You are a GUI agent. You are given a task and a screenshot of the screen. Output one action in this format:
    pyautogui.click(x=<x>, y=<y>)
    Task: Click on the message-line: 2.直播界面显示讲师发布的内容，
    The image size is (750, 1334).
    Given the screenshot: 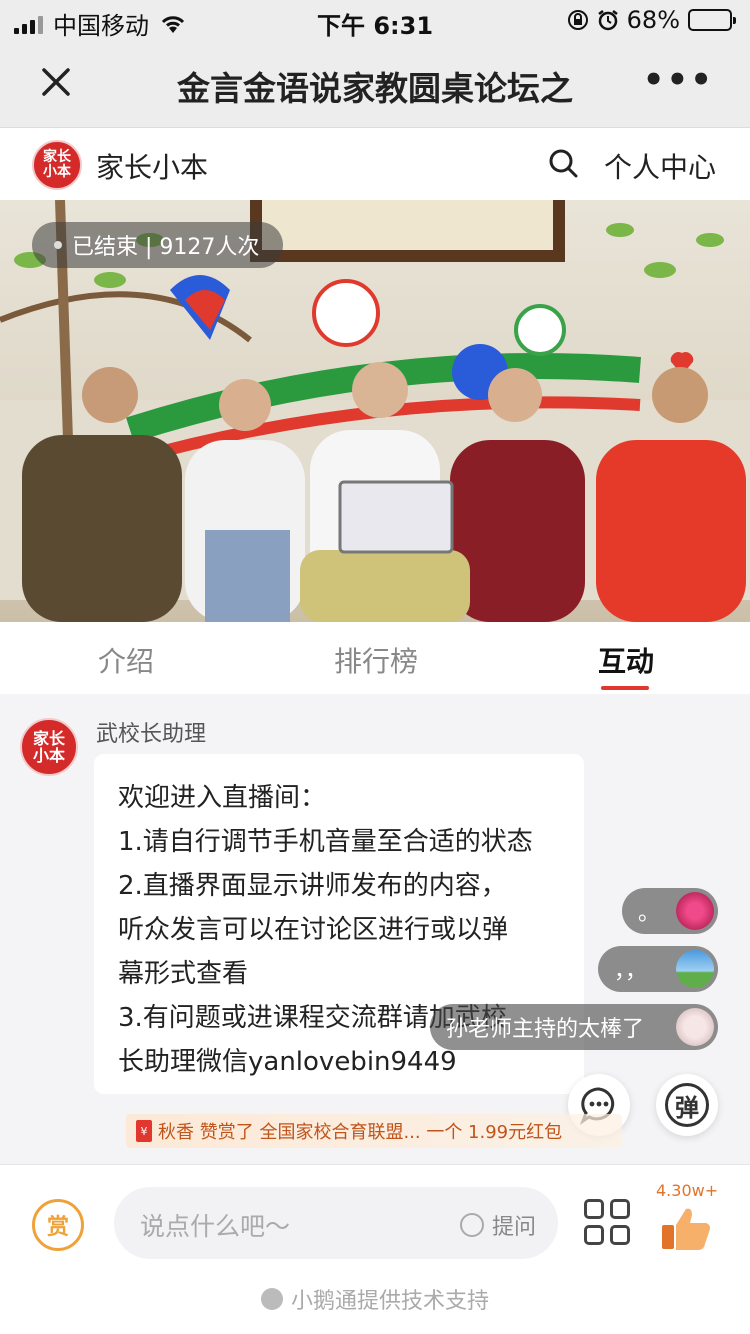 What is the action you would take?
    pyautogui.click(x=312, y=886)
    